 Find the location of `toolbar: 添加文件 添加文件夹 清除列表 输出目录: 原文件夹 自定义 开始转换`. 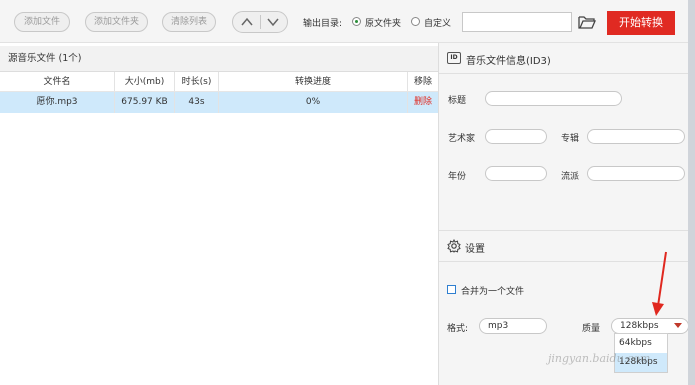

toolbar: 添加文件 添加文件夹 清除列表 输出目录: 原文件夹 自定义 开始转换 is located at coordinates (344, 21).